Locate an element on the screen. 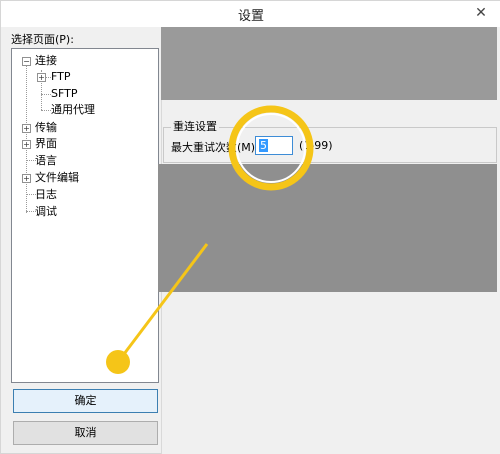  close-icon: ✕ is located at coordinates (481, 13).